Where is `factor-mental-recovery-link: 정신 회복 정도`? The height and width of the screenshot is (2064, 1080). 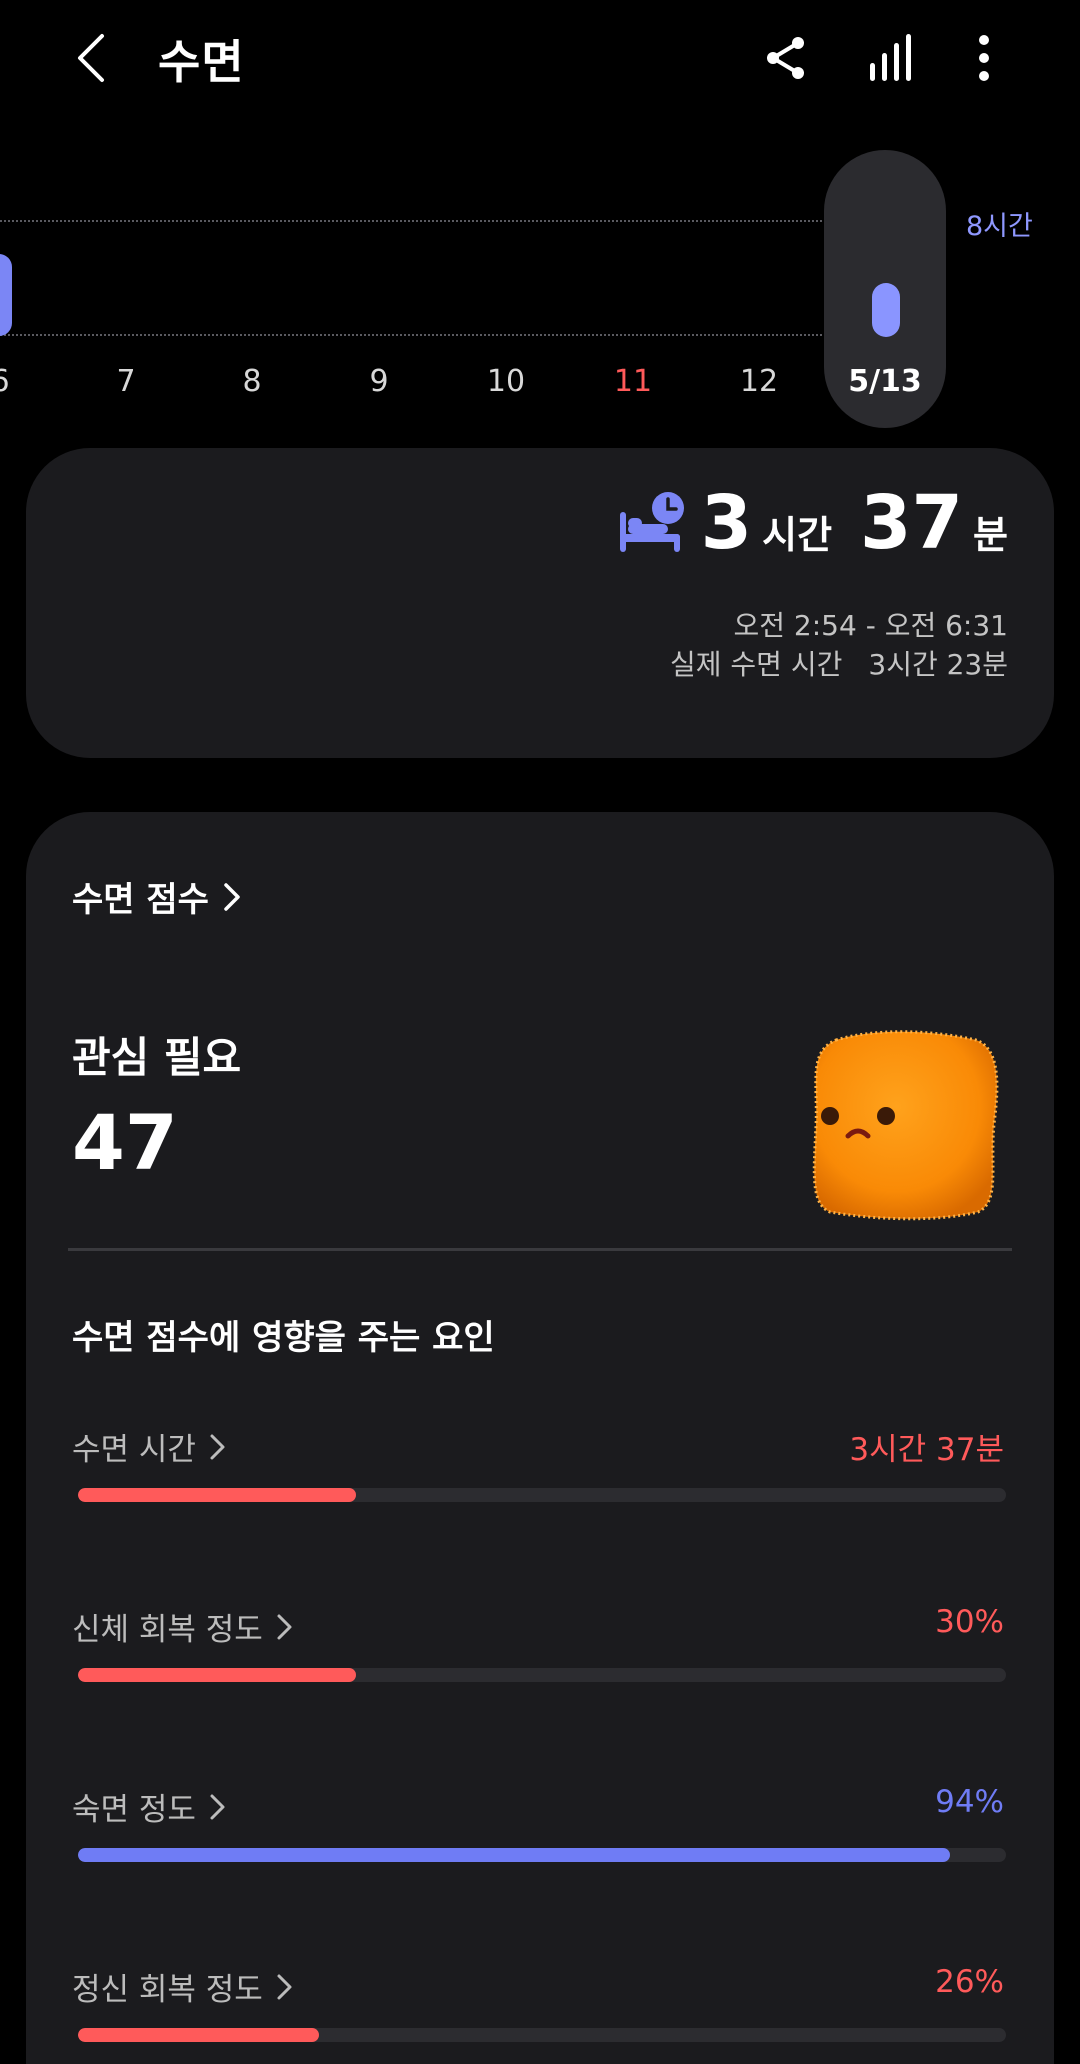 factor-mental-recovery-link: 정신 회복 정도 is located at coordinates (183, 1986).